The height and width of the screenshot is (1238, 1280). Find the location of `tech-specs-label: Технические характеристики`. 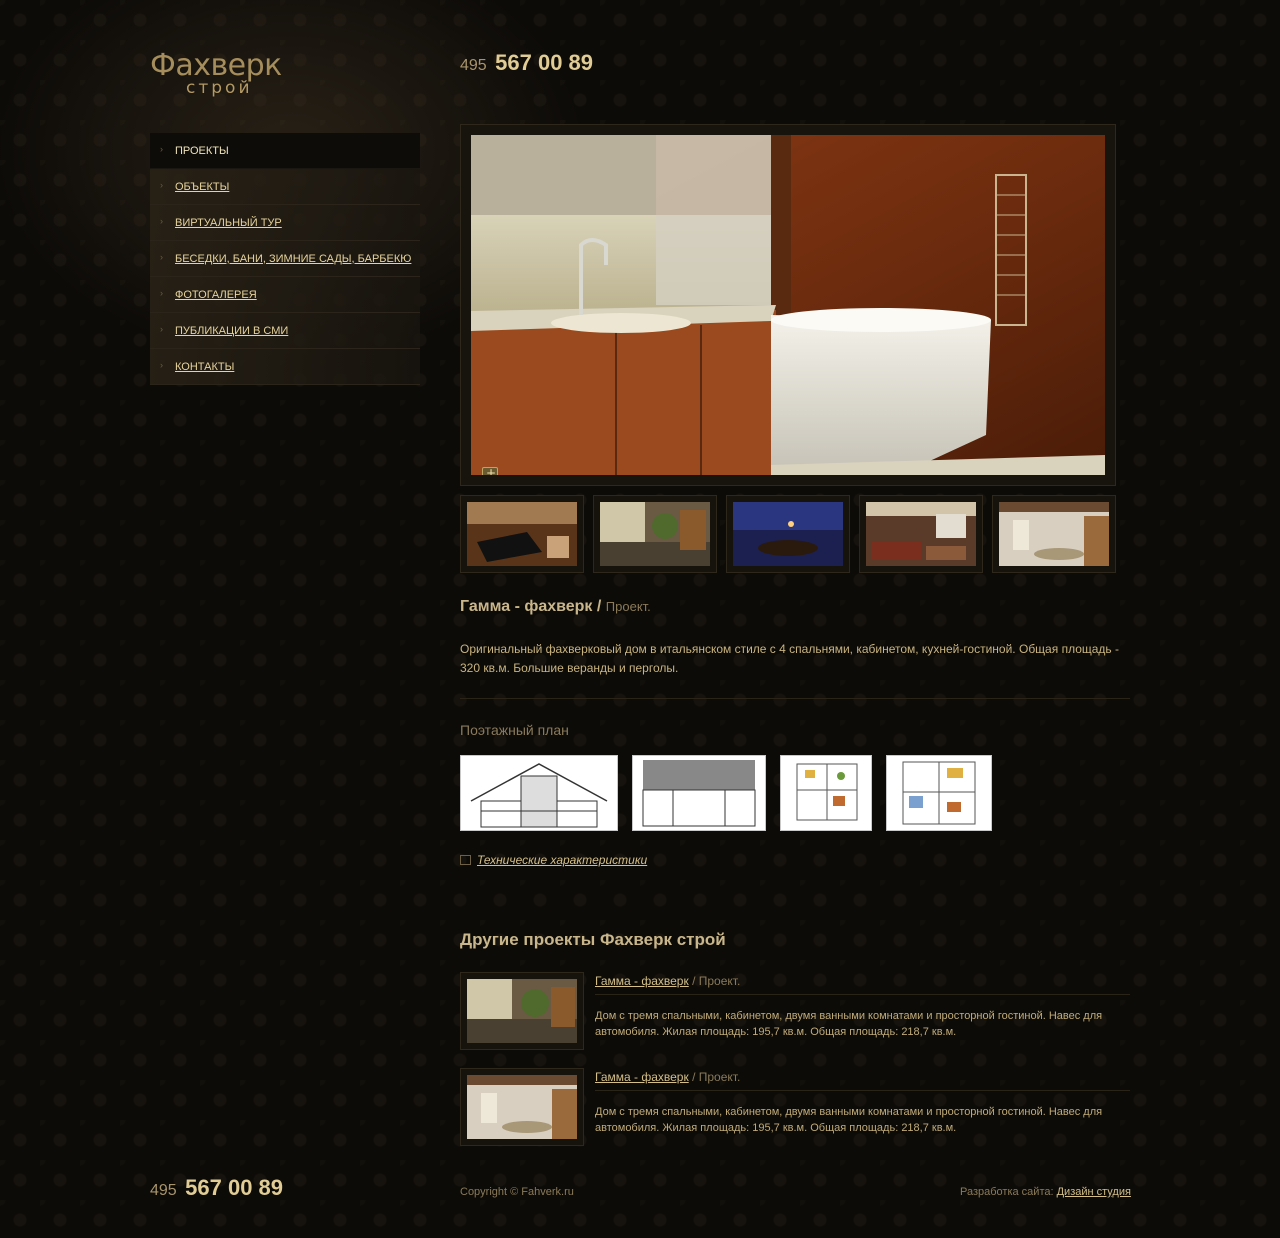

tech-specs-label: Технические характеристики is located at coordinates (562, 860).